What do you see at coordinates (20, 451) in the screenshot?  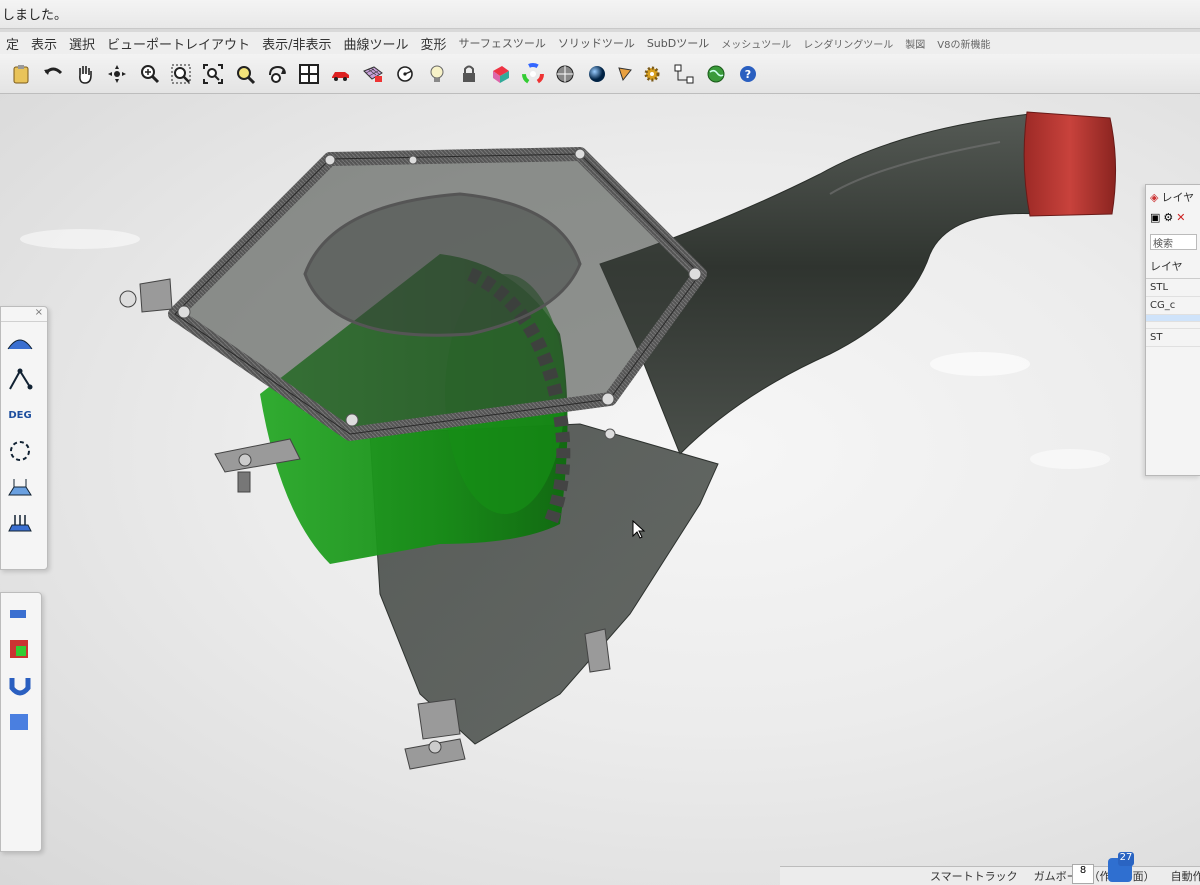 I see `array-polar-icon` at bounding box center [20, 451].